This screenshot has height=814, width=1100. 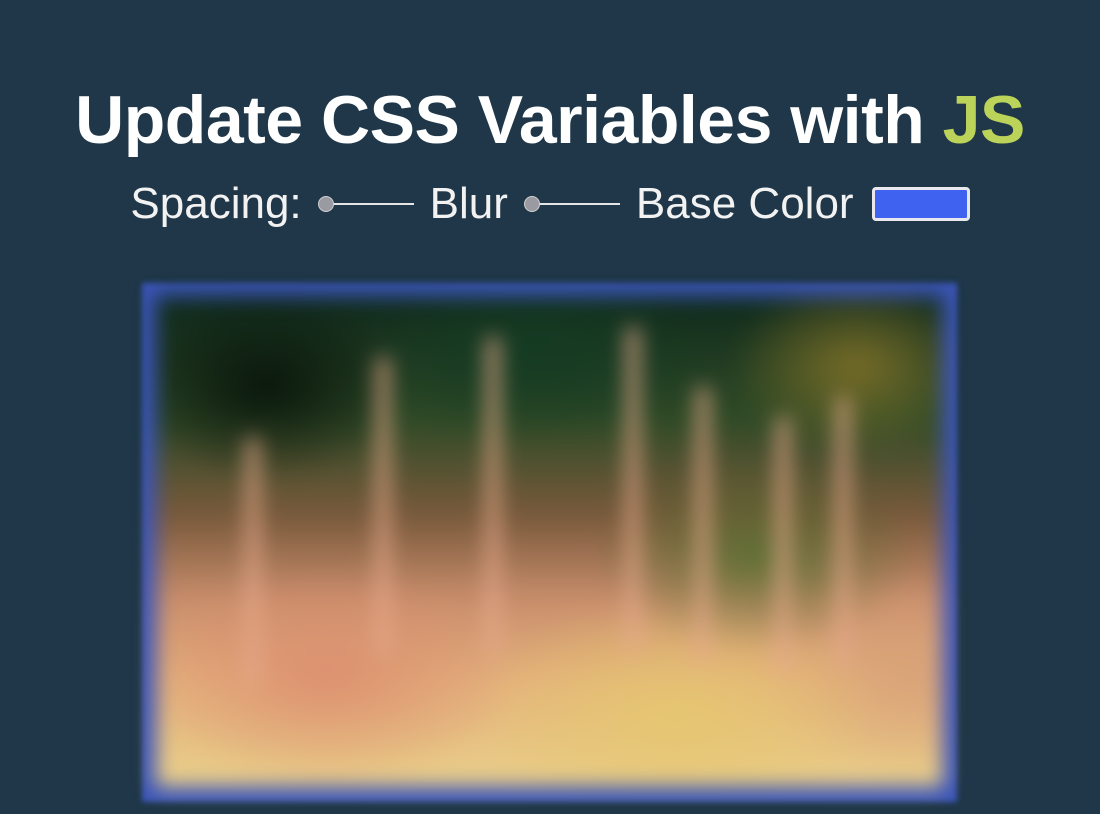 I want to click on spacing-label: Spacing:, so click(x=216, y=203).